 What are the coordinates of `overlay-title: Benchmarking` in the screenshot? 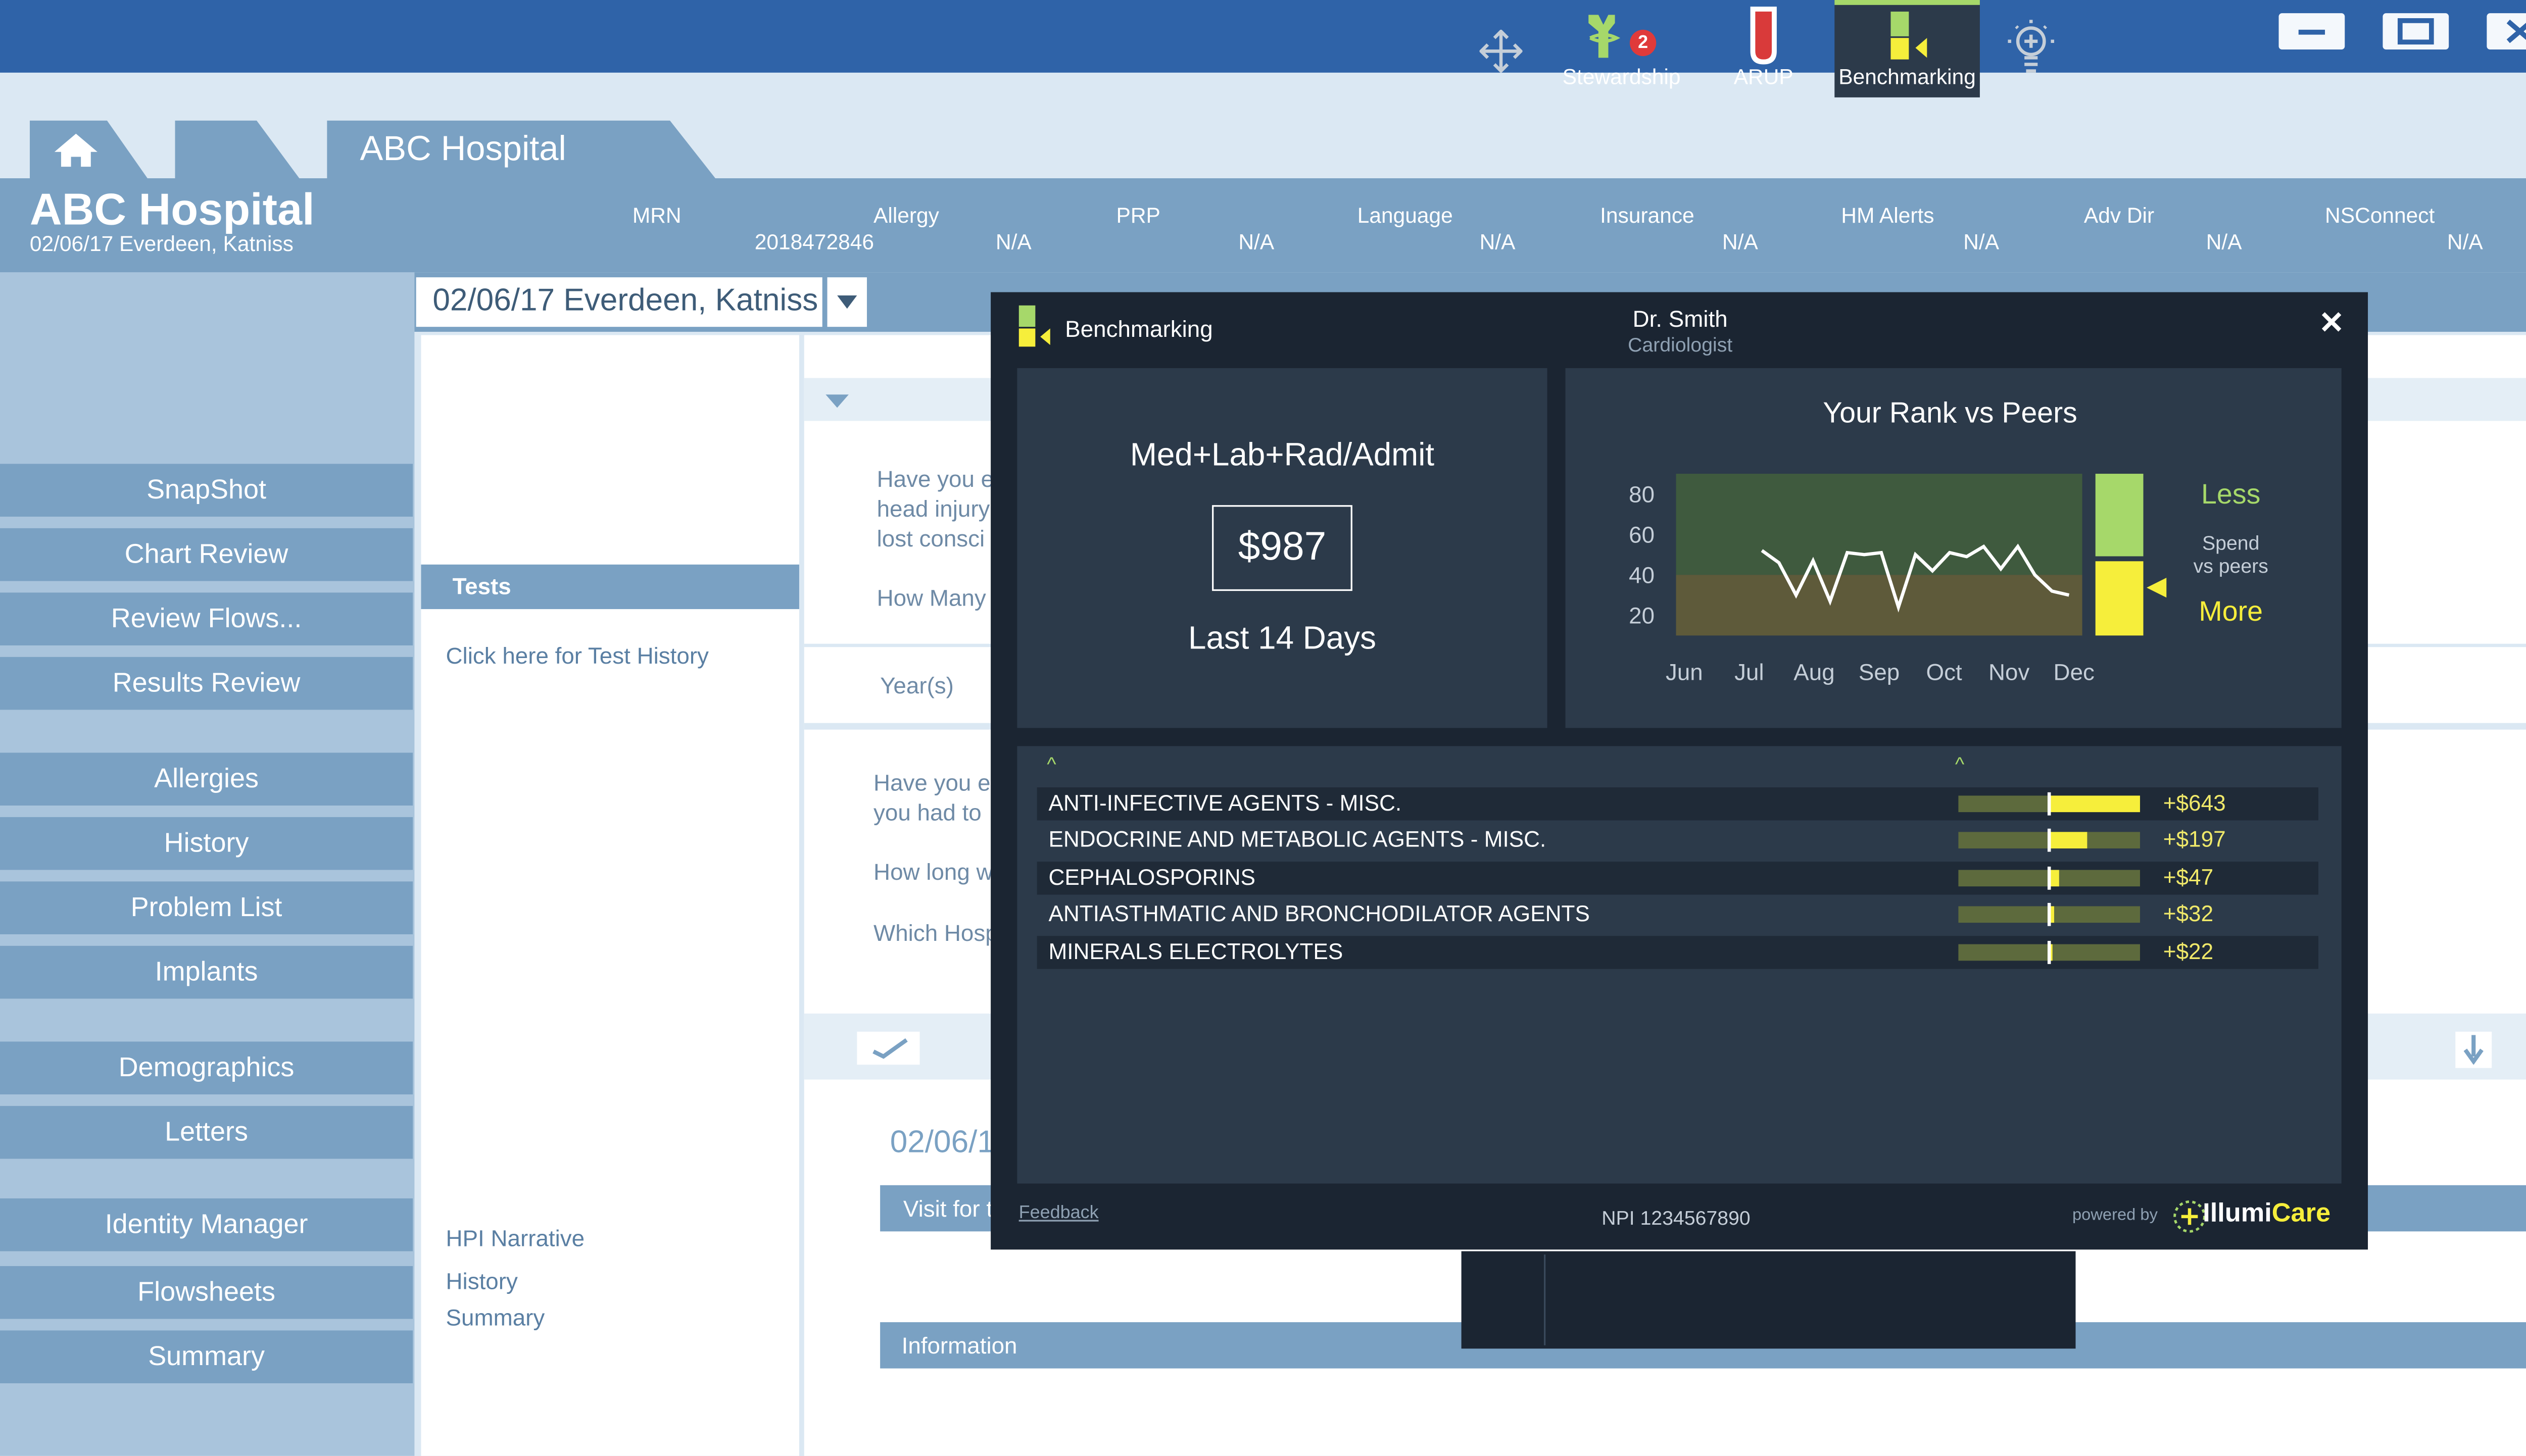 It's located at (1139, 329).